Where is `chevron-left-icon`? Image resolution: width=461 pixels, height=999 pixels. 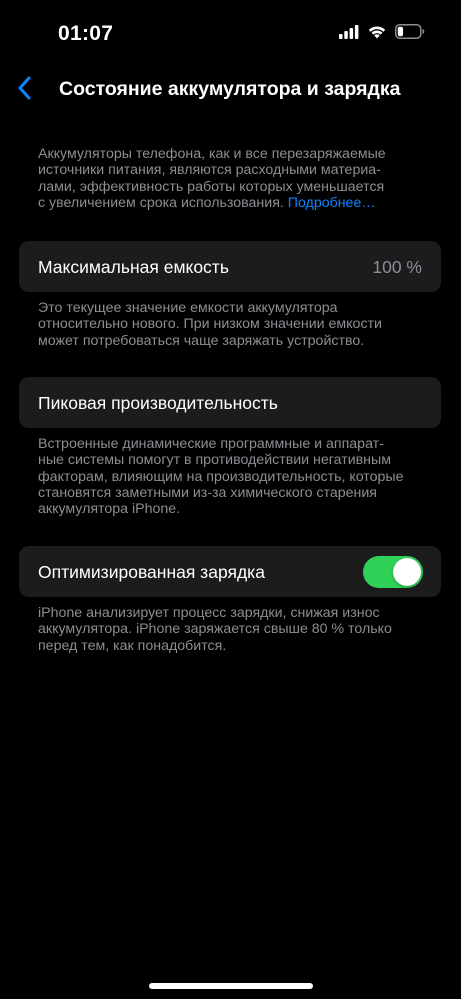
chevron-left-icon is located at coordinates (24, 90).